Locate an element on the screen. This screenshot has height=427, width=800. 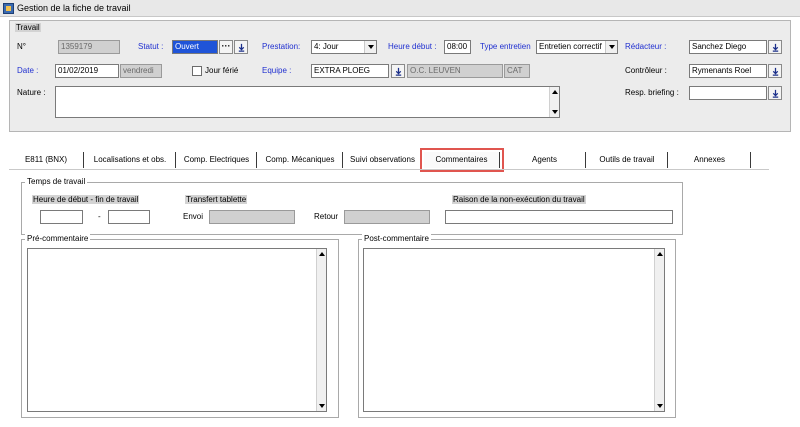
retour-field is located at coordinates (387, 217).